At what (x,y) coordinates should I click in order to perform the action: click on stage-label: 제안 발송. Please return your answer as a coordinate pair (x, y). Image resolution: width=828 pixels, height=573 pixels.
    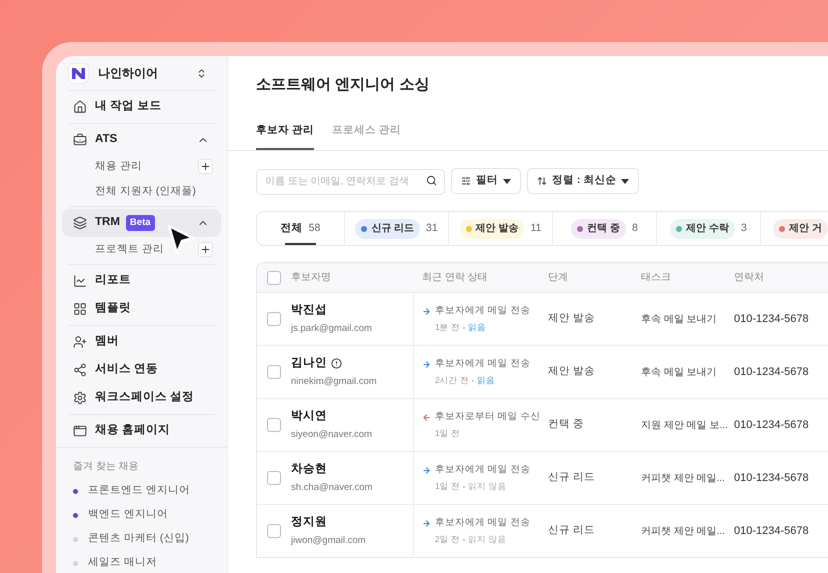
    Looking at the image, I should click on (497, 229).